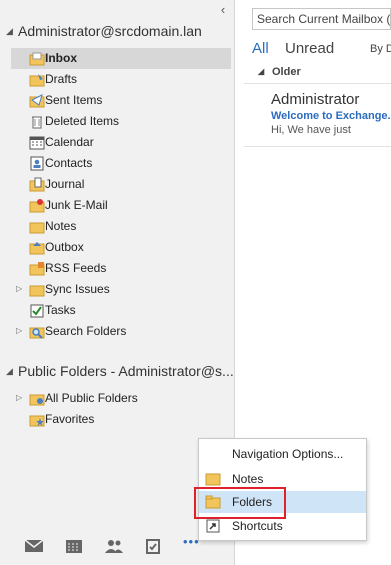  What do you see at coordinates (248, 479) in the screenshot?
I see `menu-item-label: Notes` at bounding box center [248, 479].